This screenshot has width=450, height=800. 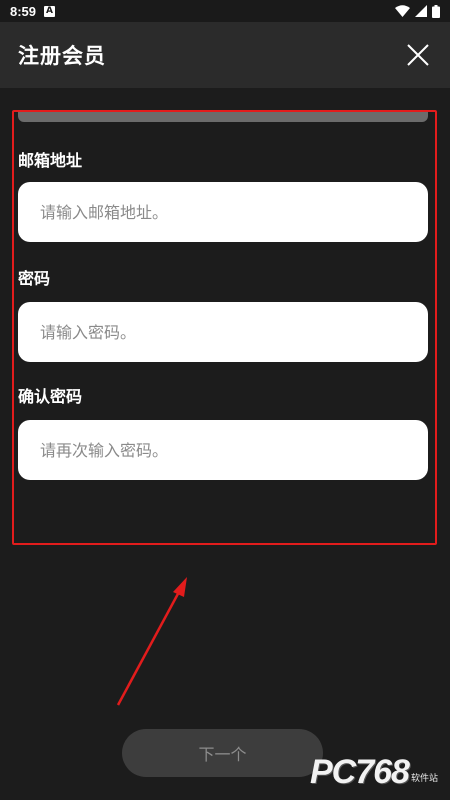 I want to click on password-field, so click(x=223, y=332).